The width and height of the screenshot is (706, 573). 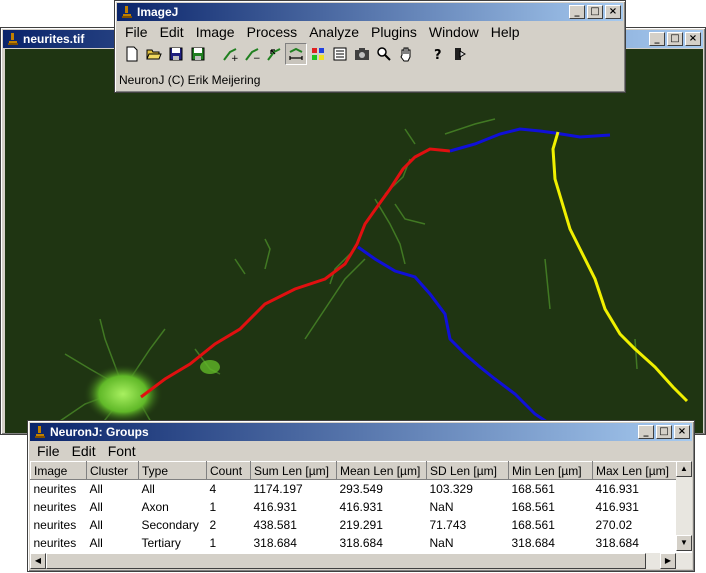 What do you see at coordinates (318, 54) in the screenshot?
I see `colors-icon` at bounding box center [318, 54].